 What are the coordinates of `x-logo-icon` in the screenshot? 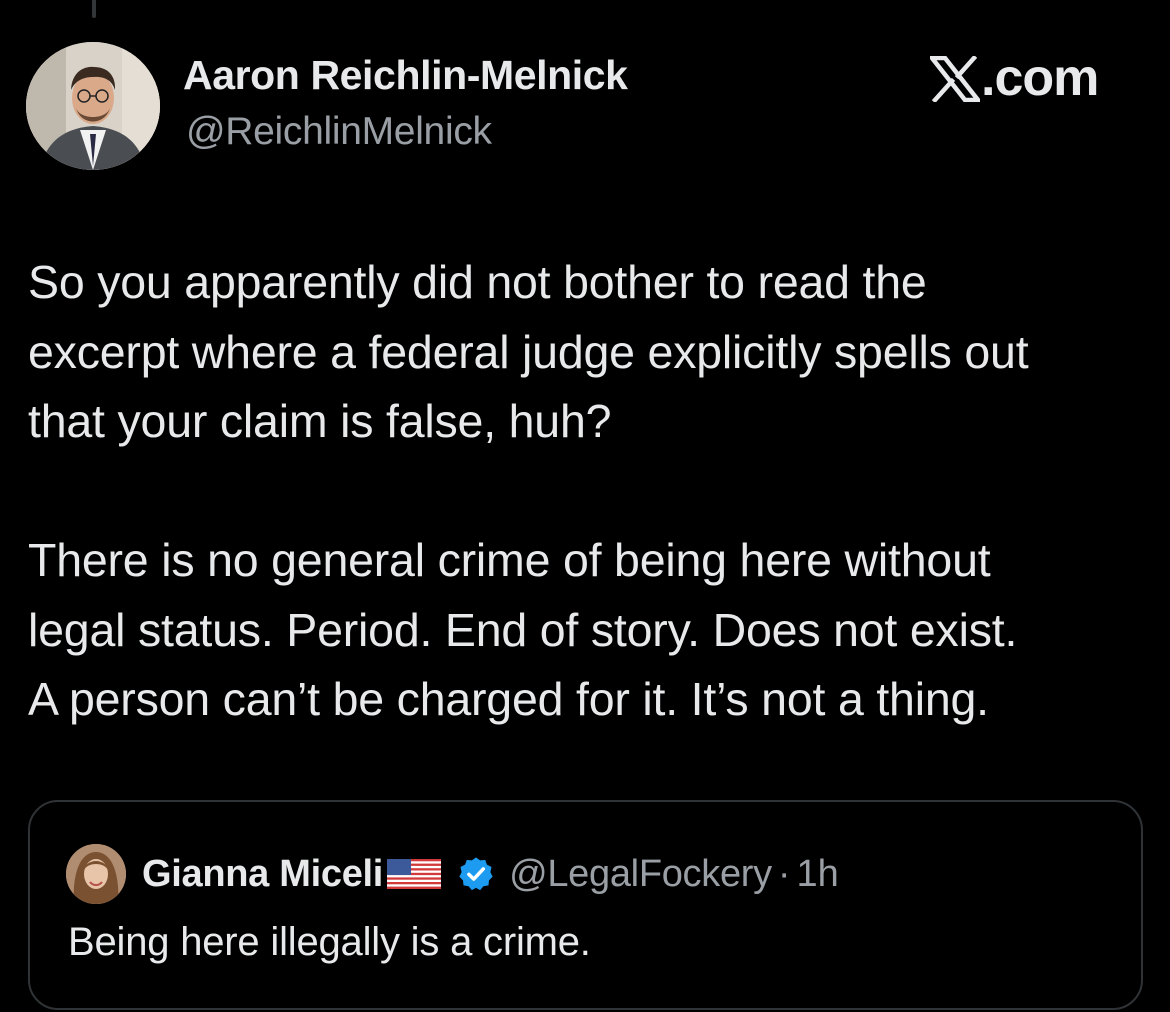 It's located at (955, 79).